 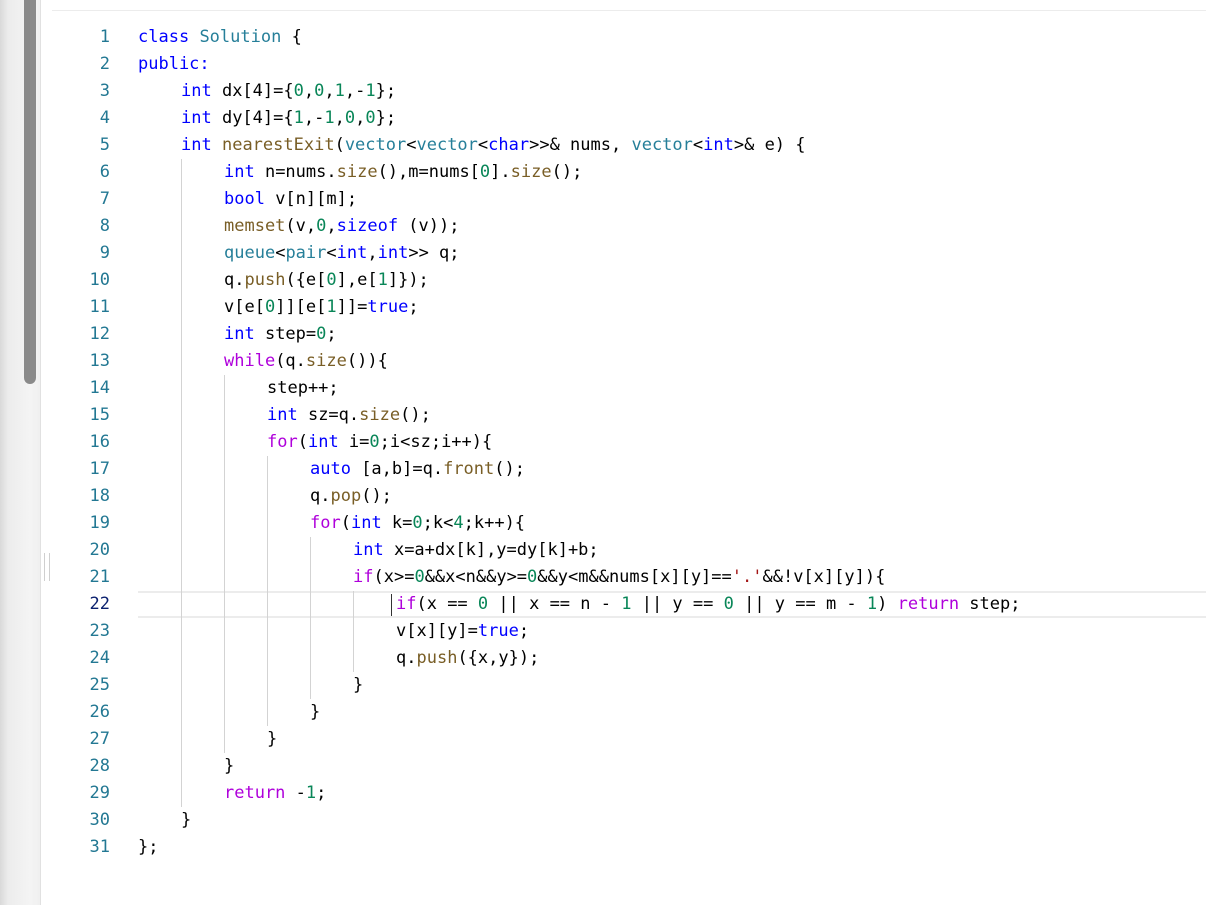 I want to click on code-token: <, so click(x=411, y=145).